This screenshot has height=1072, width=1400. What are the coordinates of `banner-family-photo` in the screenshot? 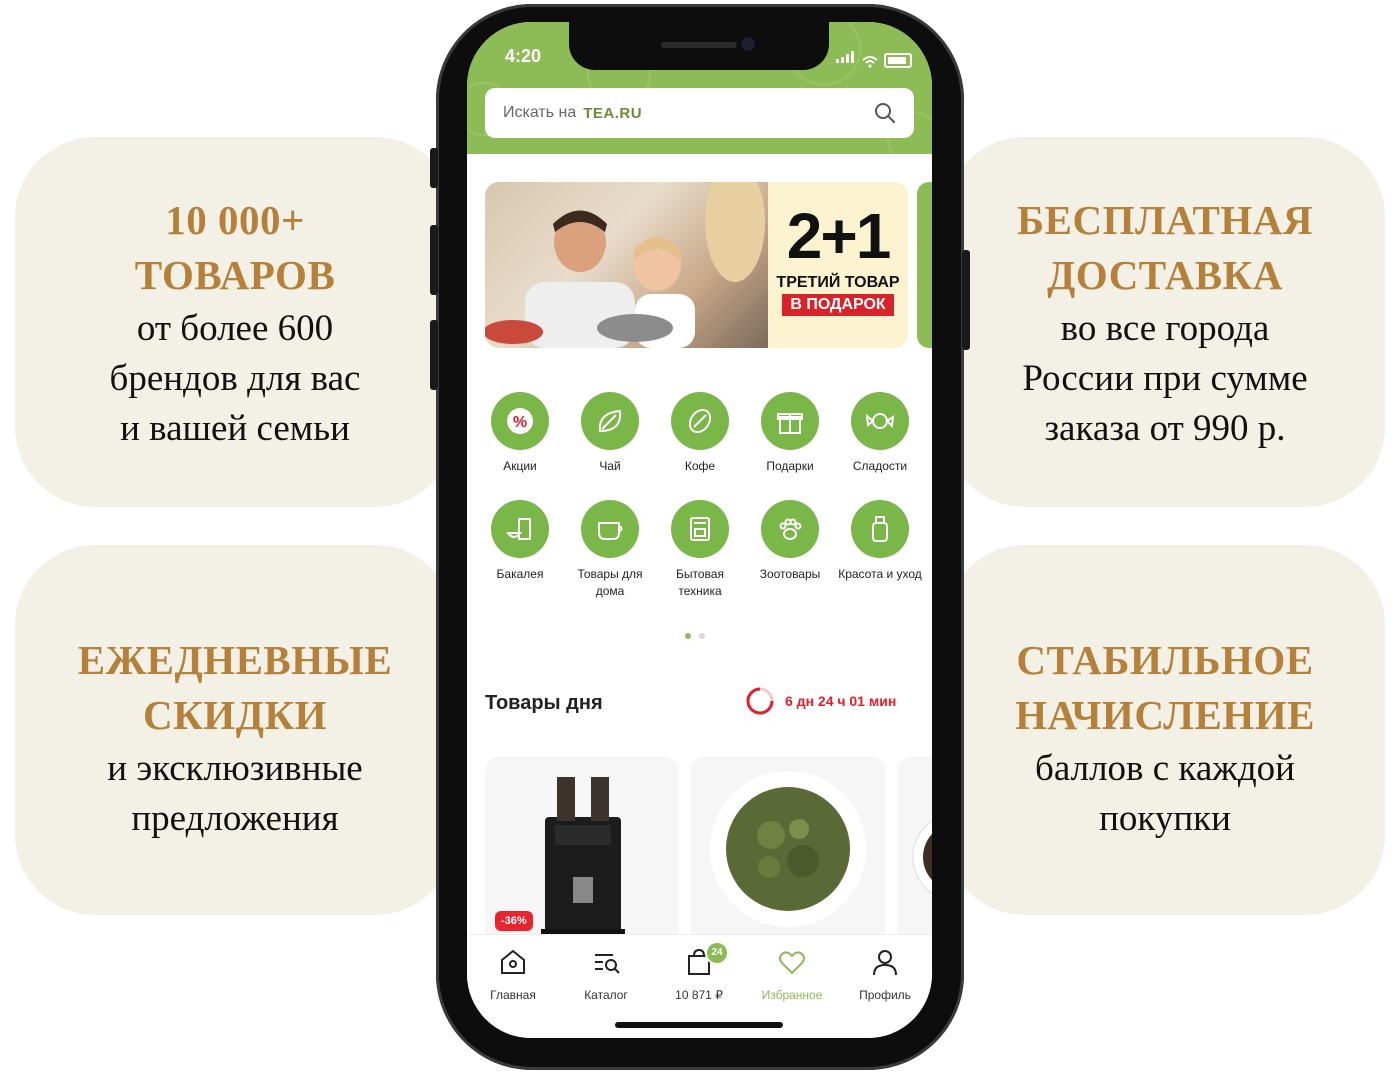 It's located at (626, 265).